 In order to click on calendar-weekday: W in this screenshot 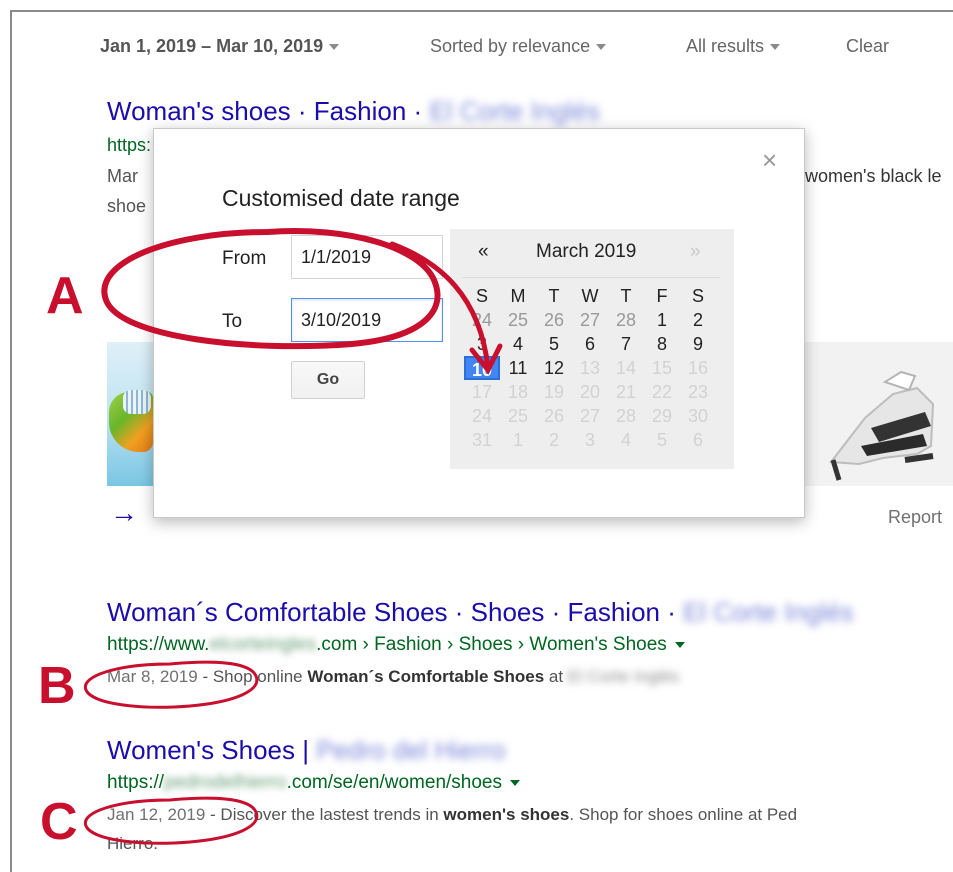, I will do `click(590, 296)`.